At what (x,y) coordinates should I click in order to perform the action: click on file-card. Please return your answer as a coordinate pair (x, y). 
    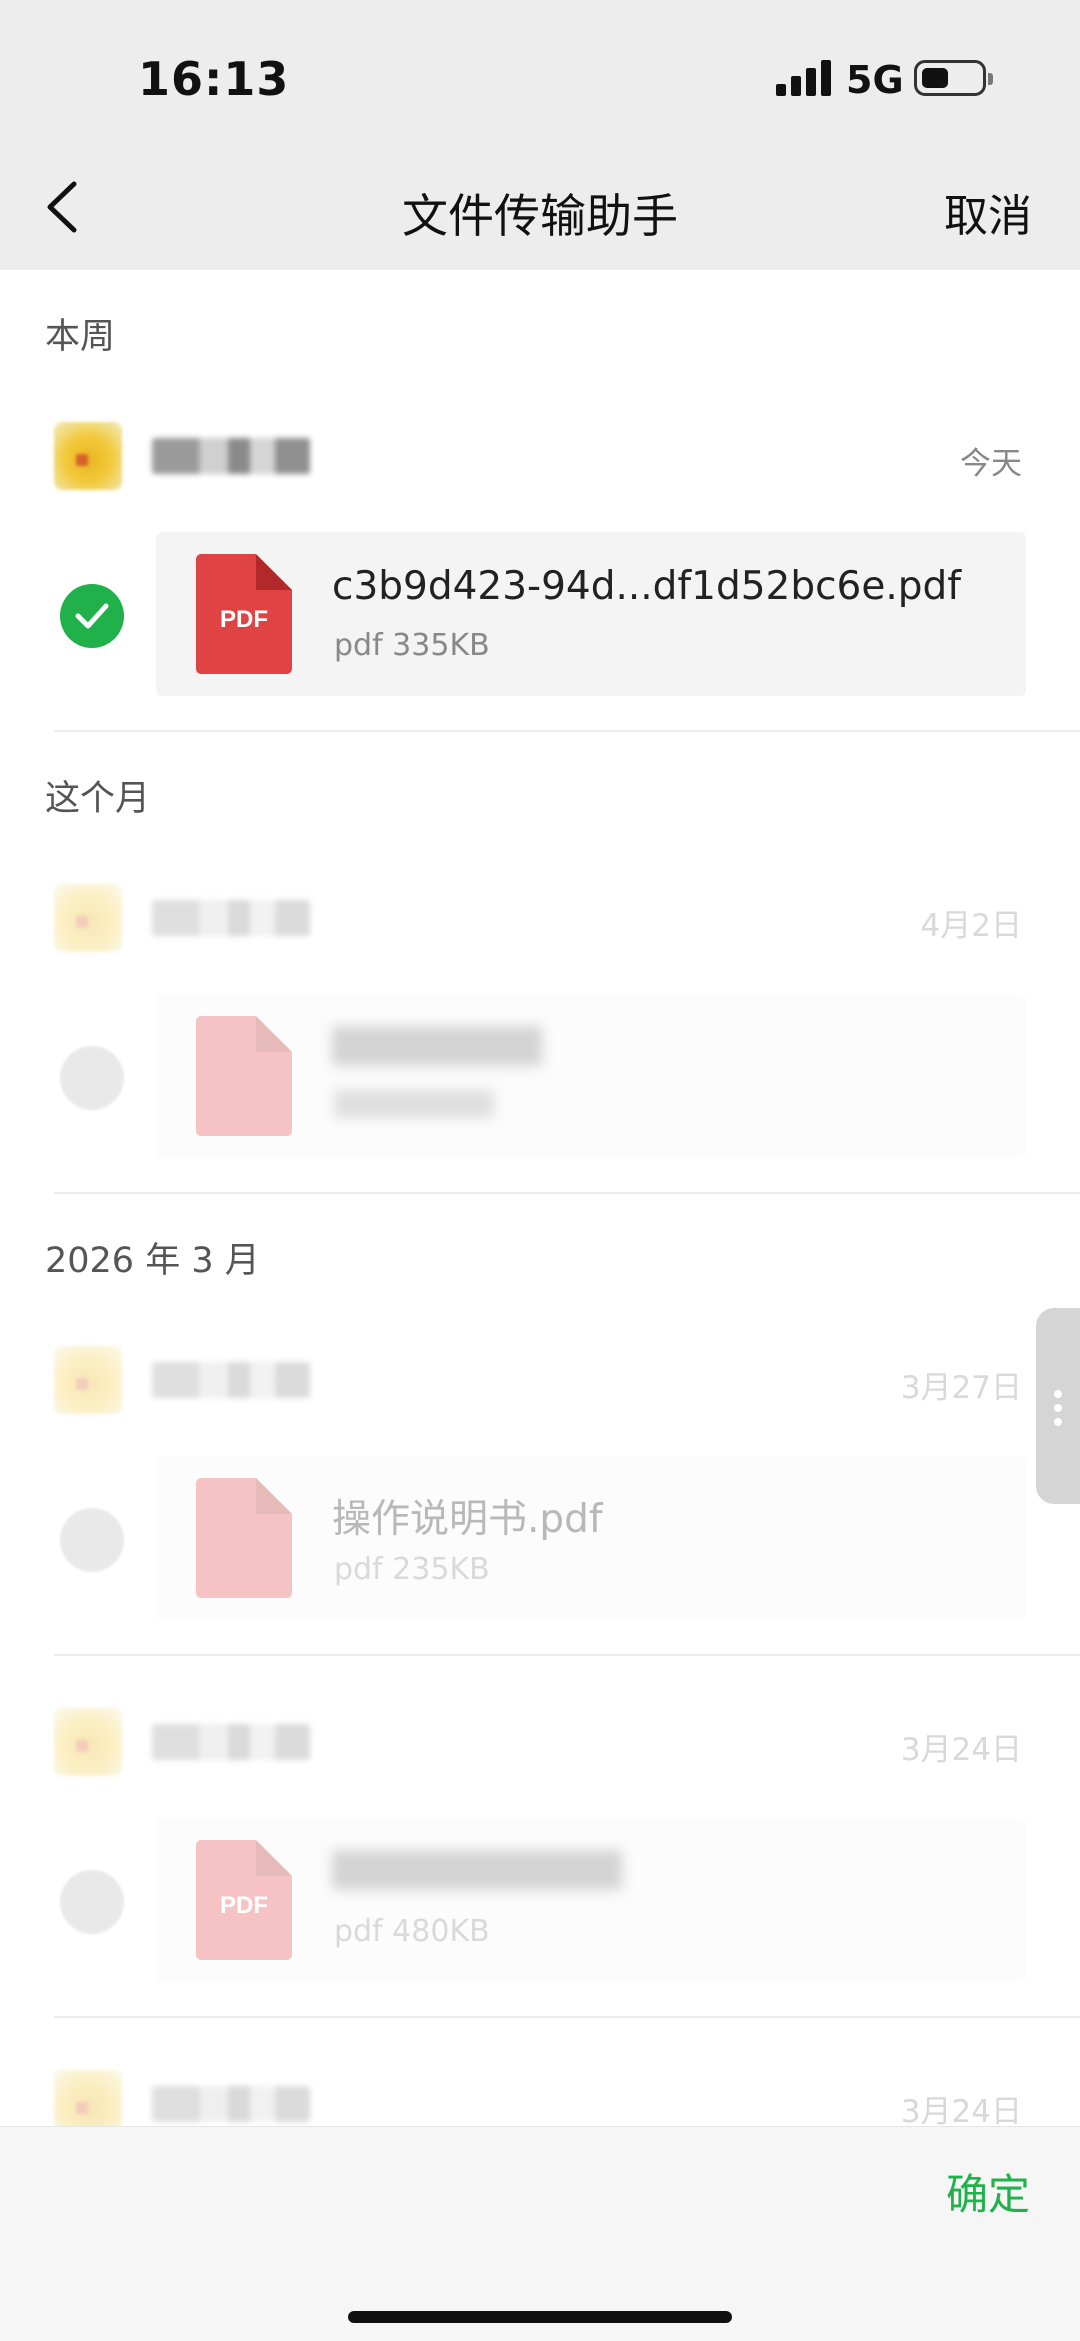
    Looking at the image, I should click on (591, 1076).